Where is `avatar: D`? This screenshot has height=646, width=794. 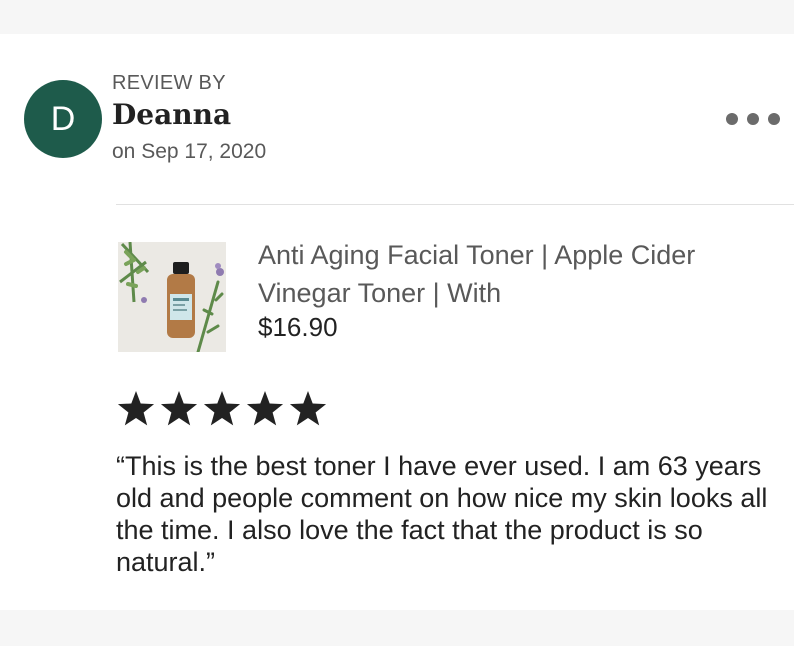
avatar: D is located at coordinates (63, 119).